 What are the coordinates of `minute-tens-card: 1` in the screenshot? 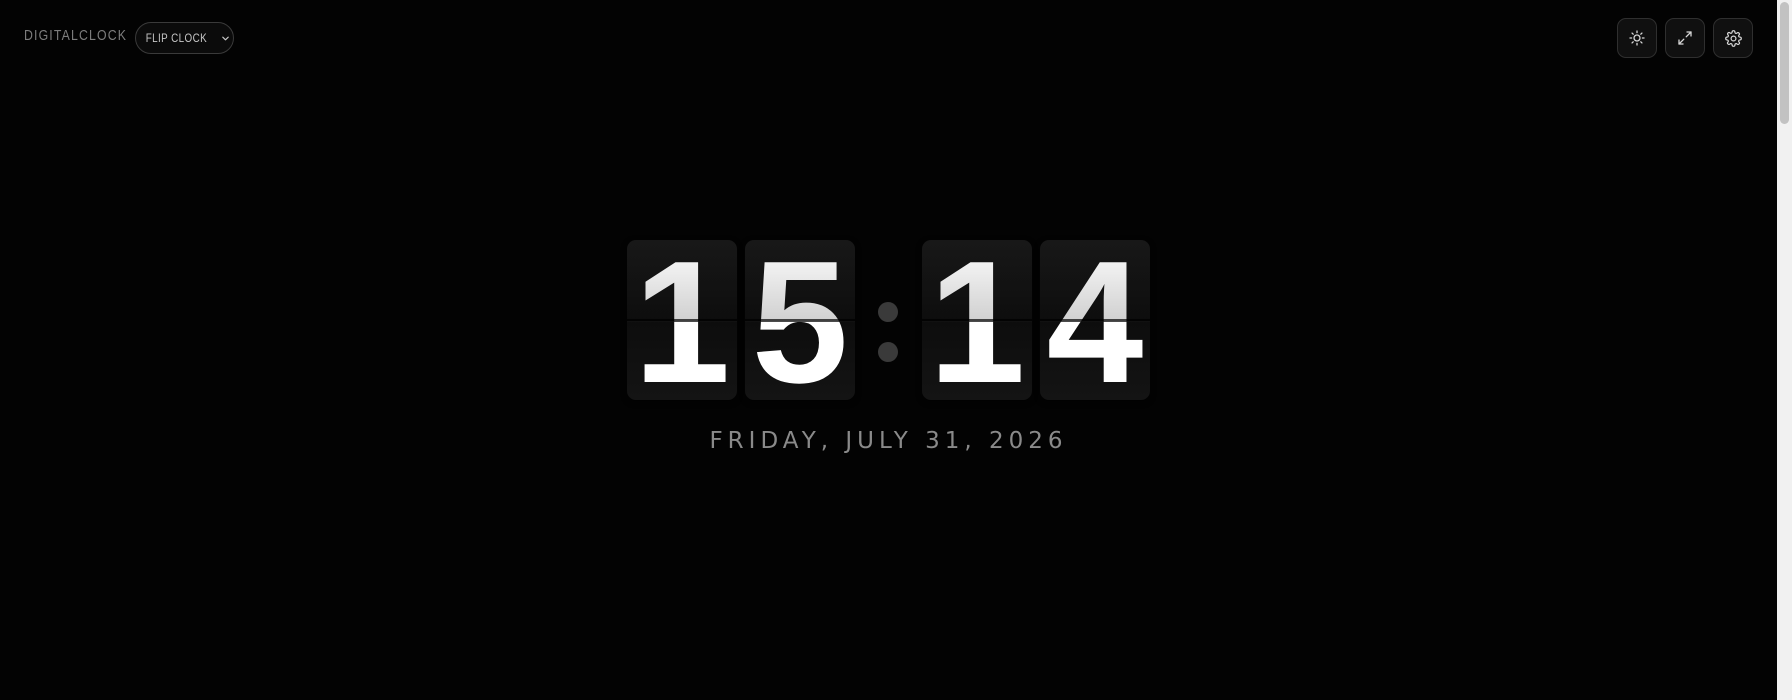 It's located at (977, 320).